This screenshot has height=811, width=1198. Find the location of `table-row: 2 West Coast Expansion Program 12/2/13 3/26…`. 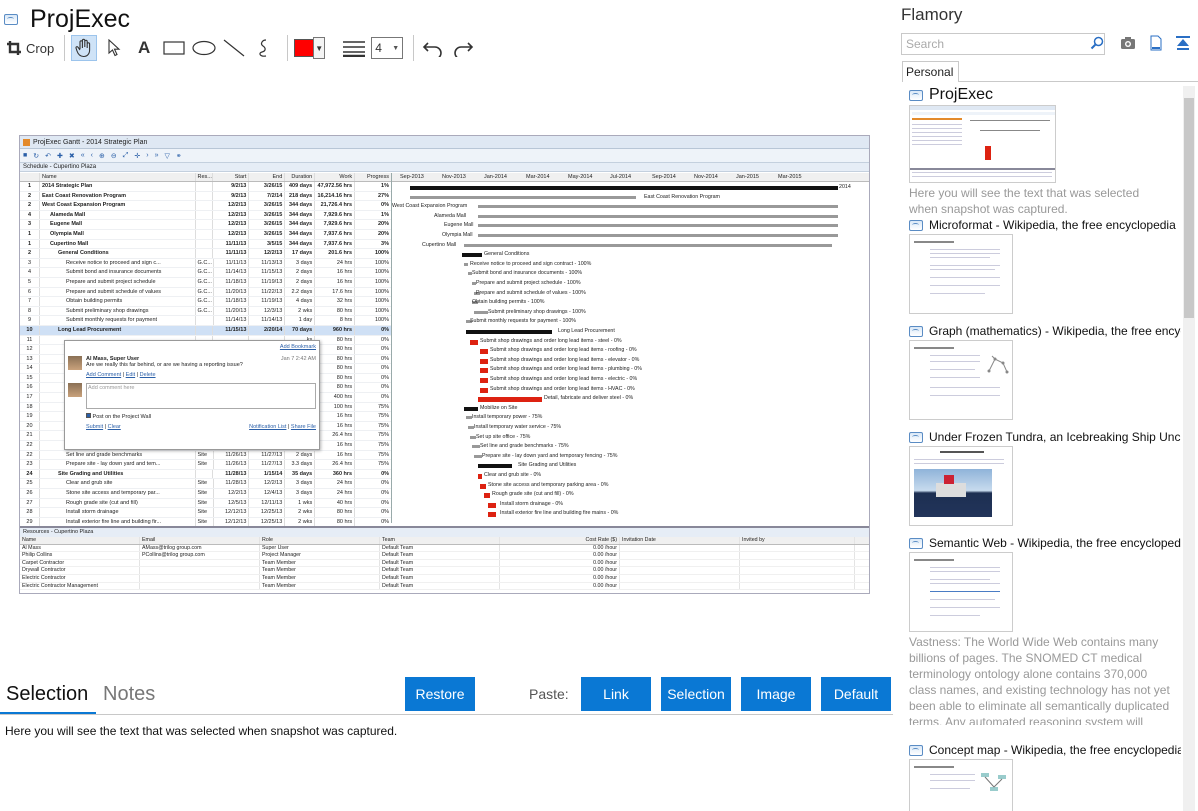

table-row: 2 West Coast Expansion Program 12/2/13 3/26… is located at coordinates (205, 206).